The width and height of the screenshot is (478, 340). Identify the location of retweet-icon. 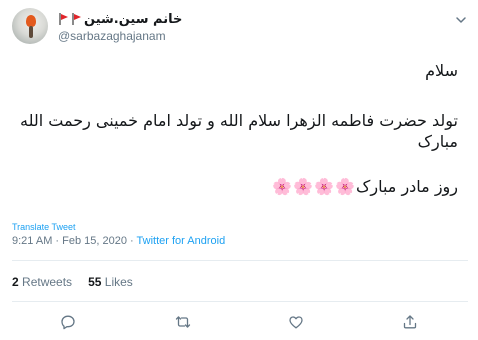
(183, 322).